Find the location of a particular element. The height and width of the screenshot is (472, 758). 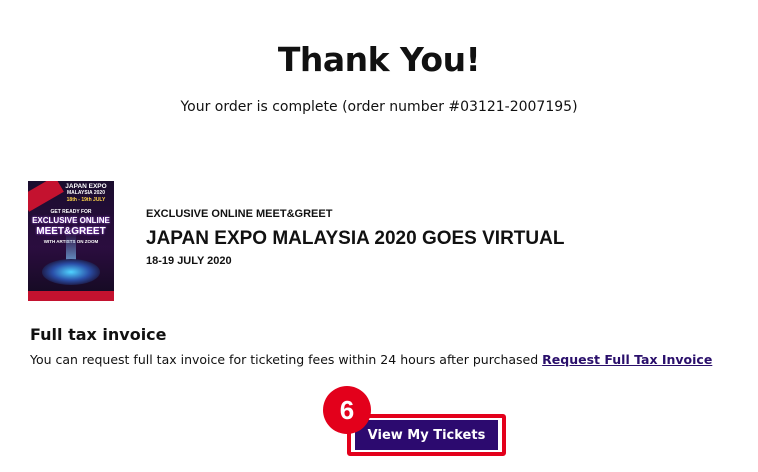

event-date: 18-19 JULY 2020 is located at coordinates (189, 261).